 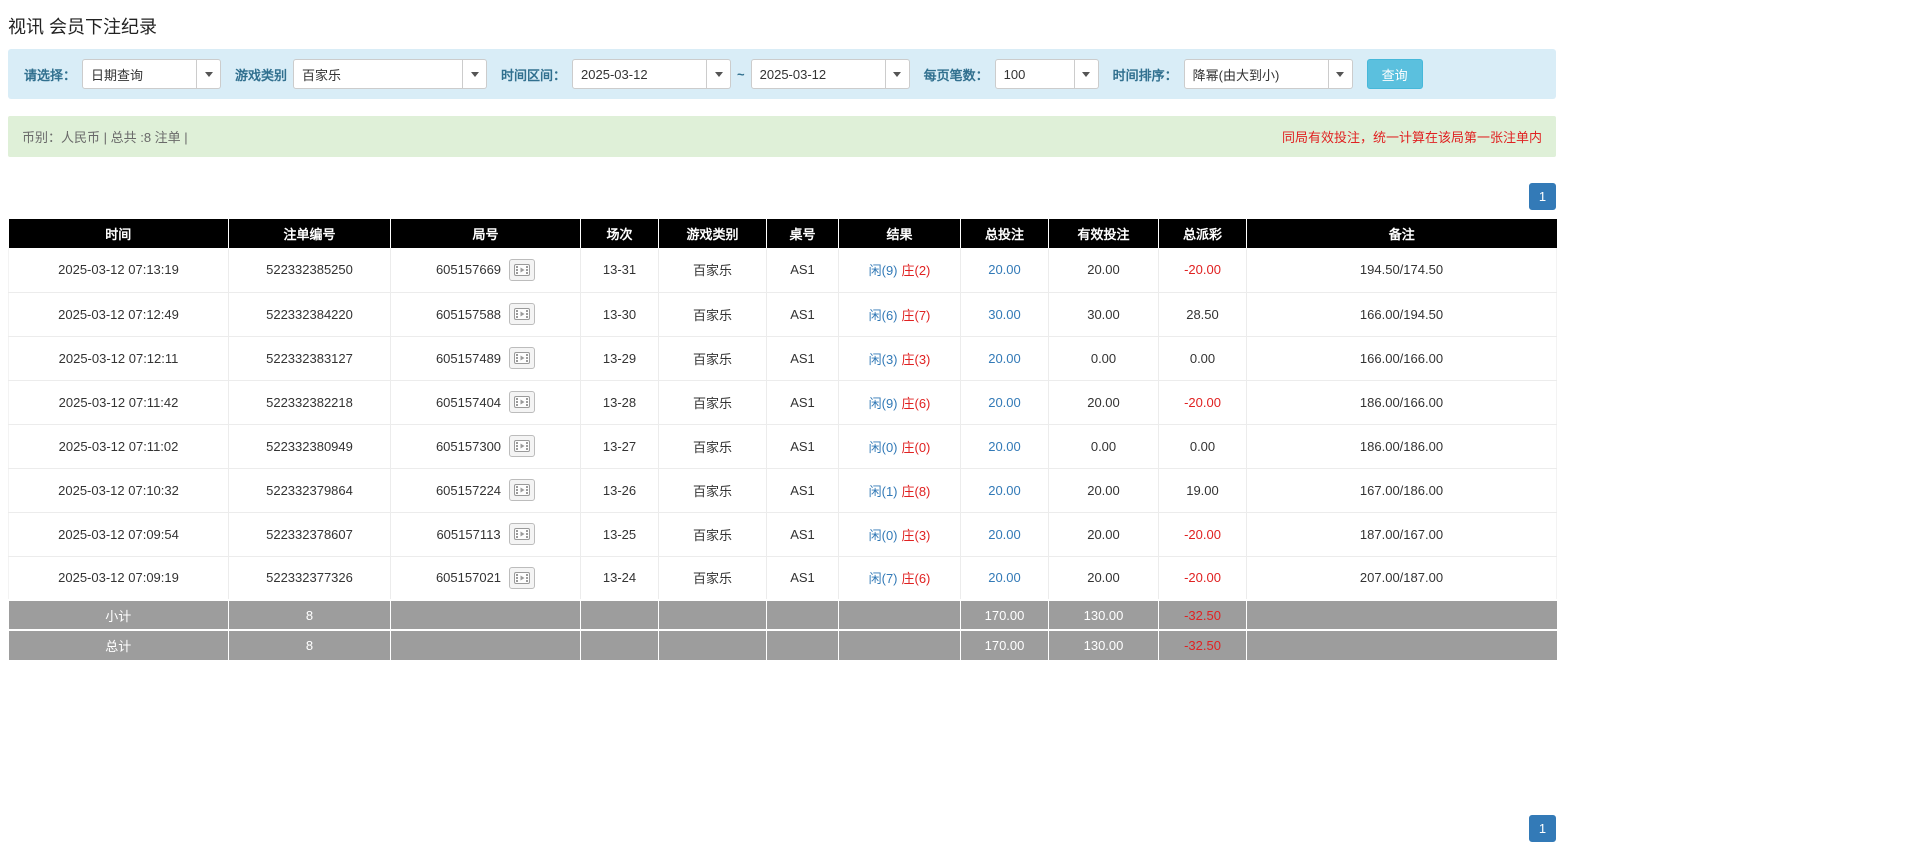 I want to click on footer-count: 8, so click(x=309, y=644).